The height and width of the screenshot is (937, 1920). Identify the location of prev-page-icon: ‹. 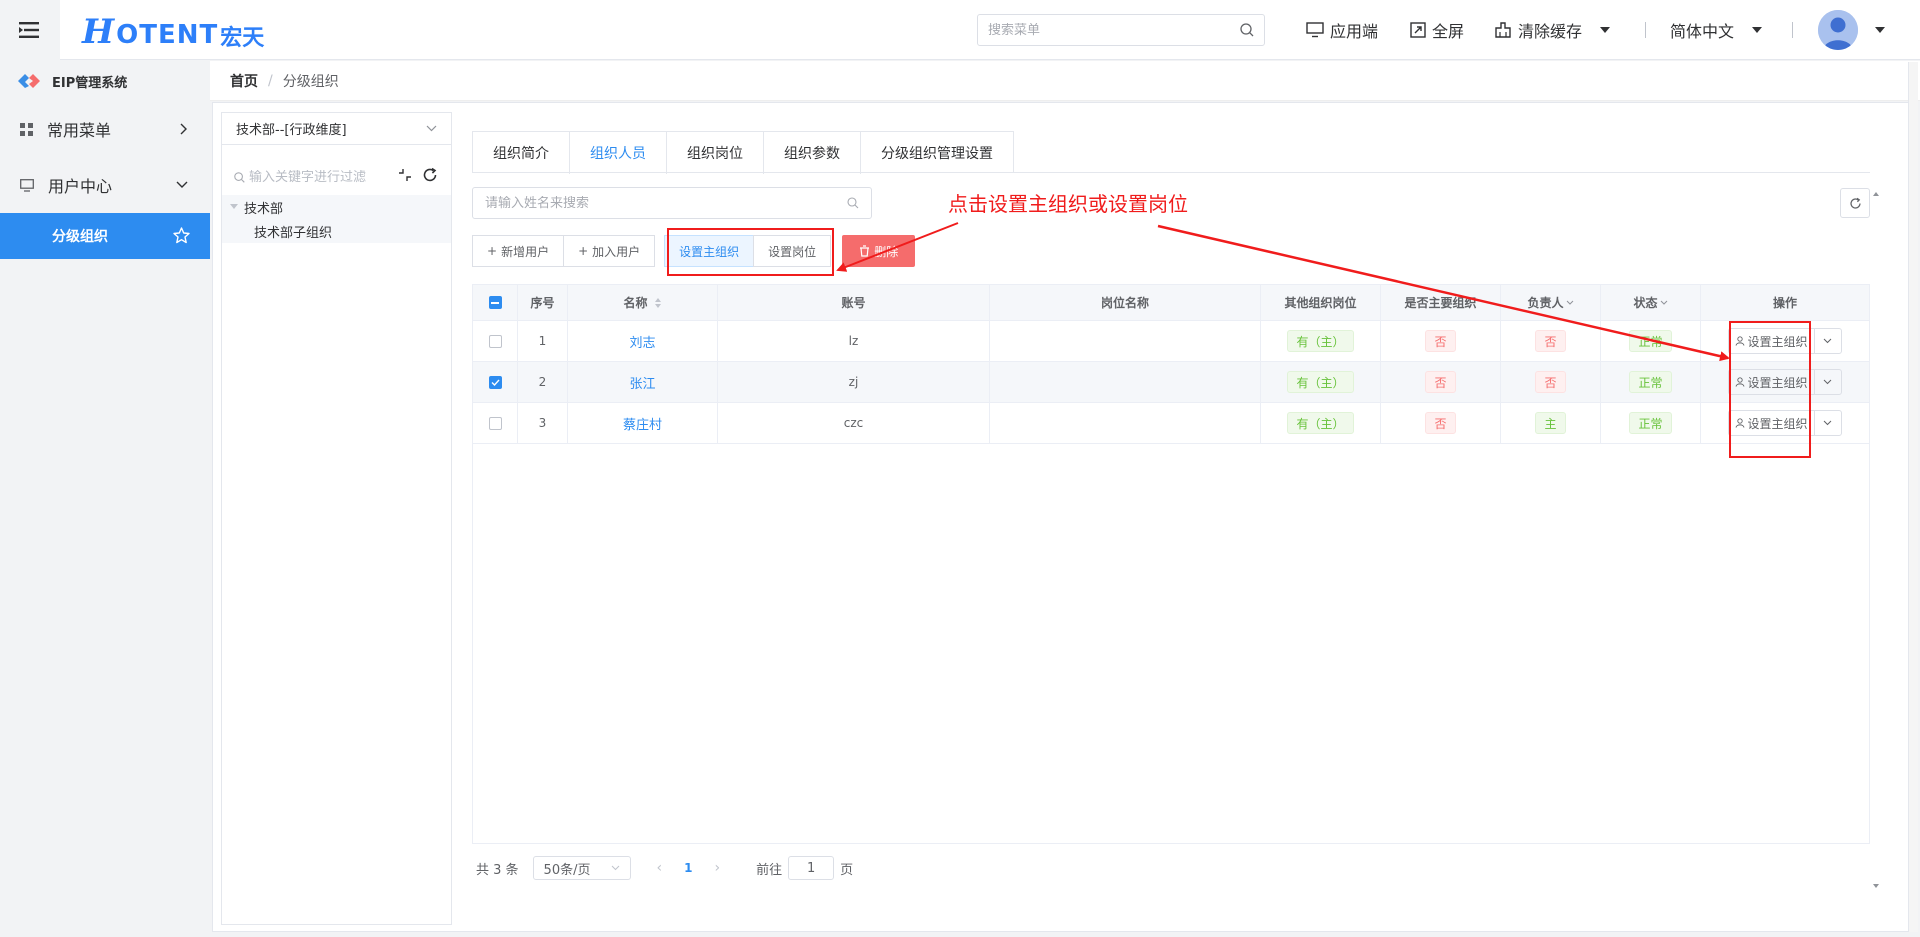
(660, 868).